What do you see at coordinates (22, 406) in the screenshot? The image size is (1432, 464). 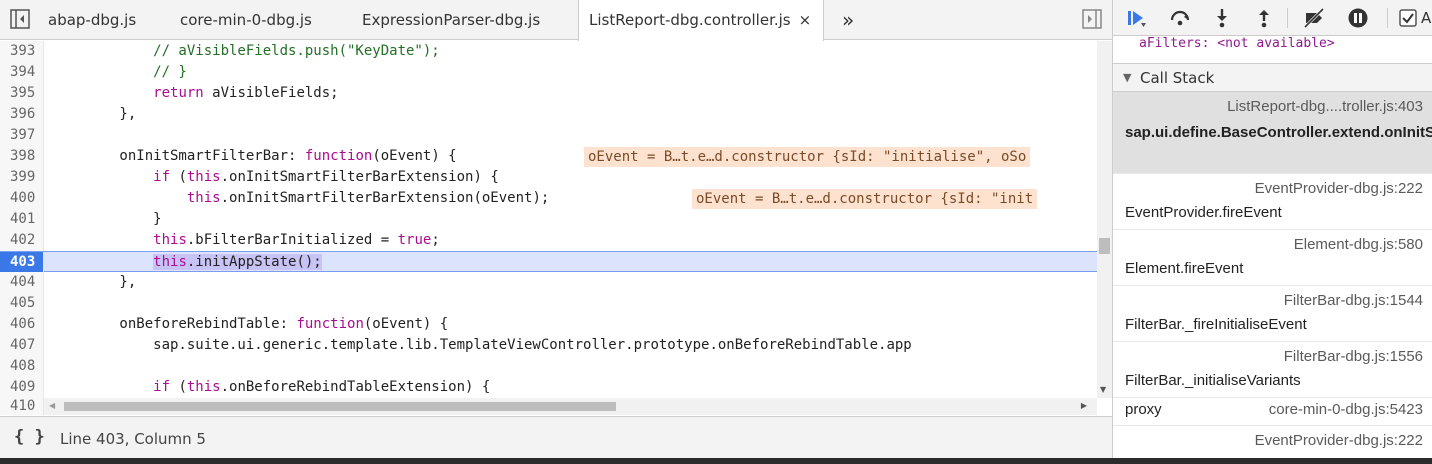 I see `line-number: 410` at bounding box center [22, 406].